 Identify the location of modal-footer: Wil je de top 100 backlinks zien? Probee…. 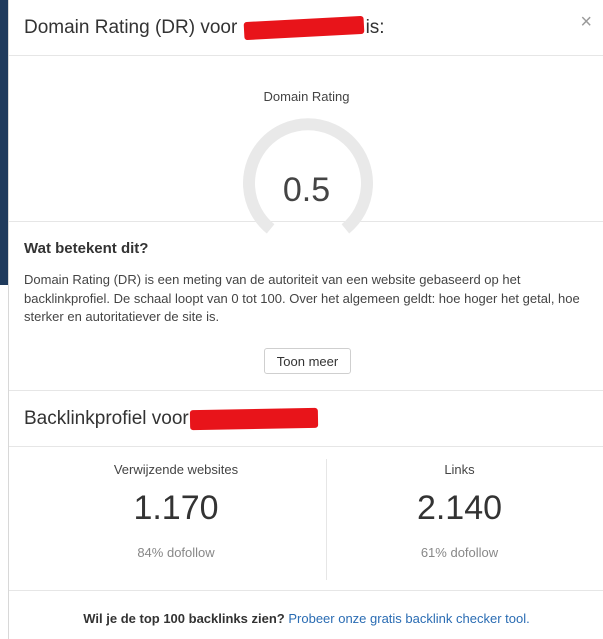
(306, 615).